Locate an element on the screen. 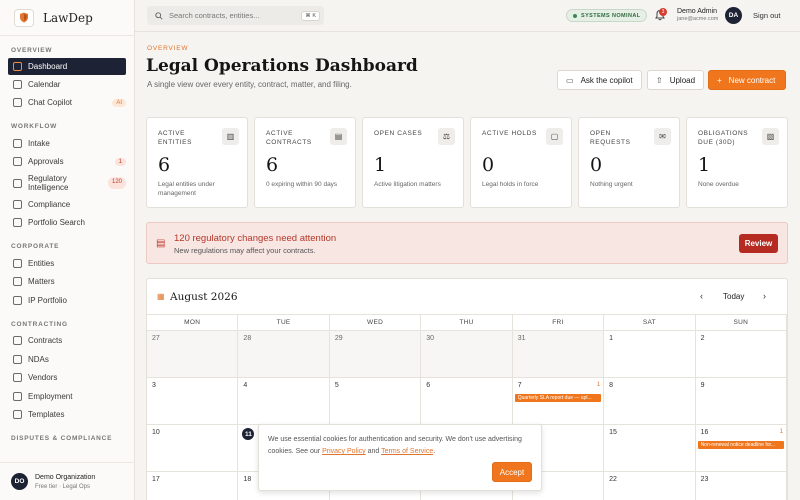  stat-card-open-requests: OPEN REQUESTS ✉ 0 Nothing urgent is located at coordinates (629, 162).